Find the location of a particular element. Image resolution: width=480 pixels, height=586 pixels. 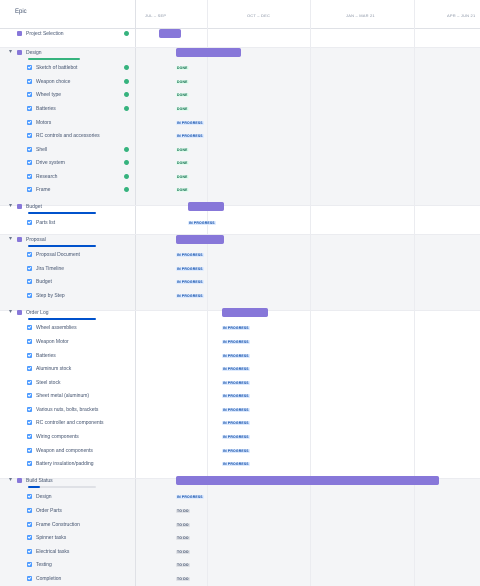

task-row: Various nuts, bolts, brackets IN PROGRESS is located at coordinates (240, 410).